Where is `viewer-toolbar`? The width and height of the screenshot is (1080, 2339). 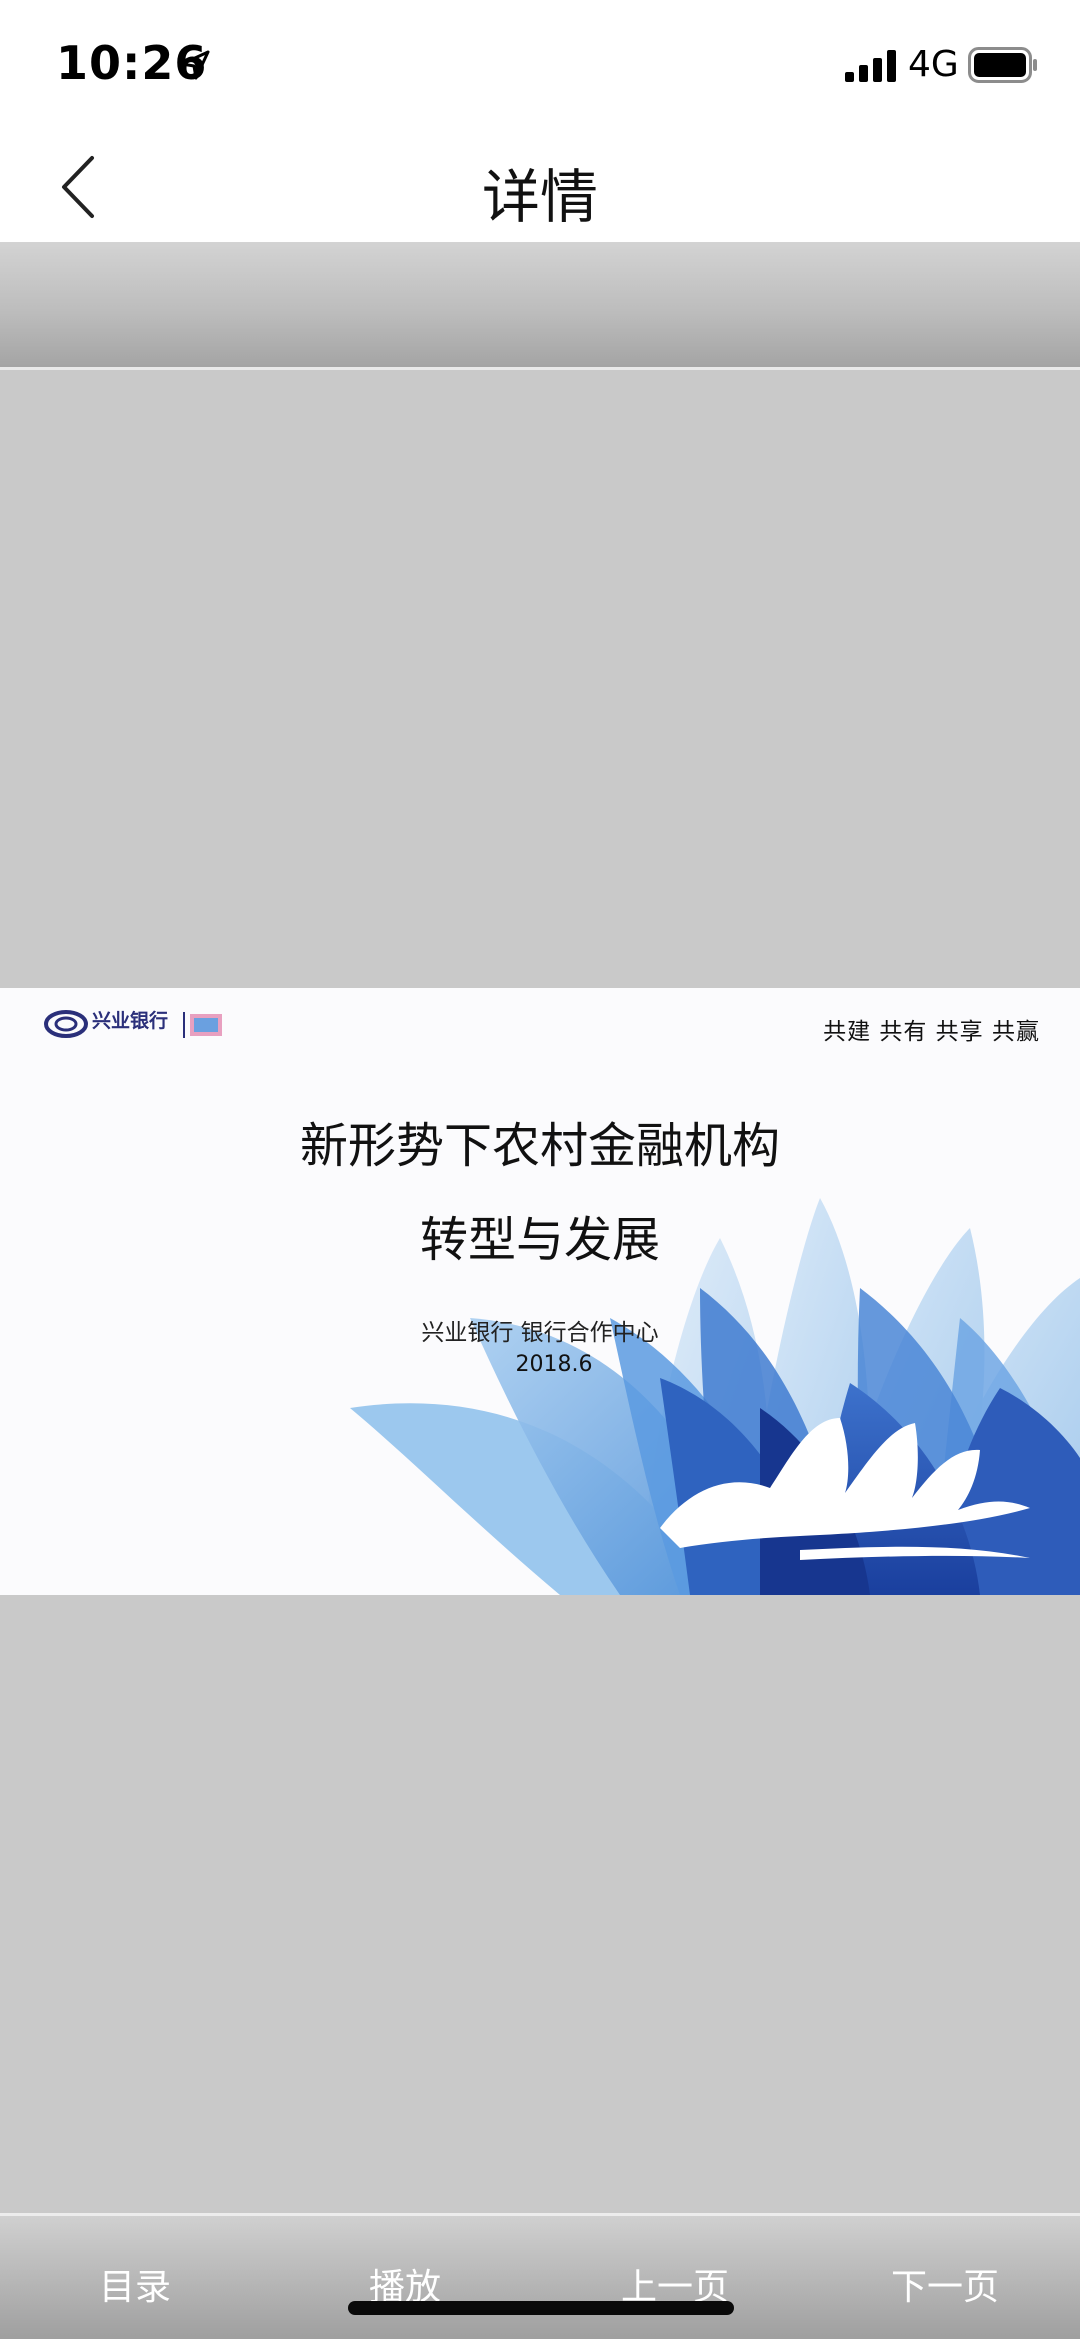
viewer-toolbar is located at coordinates (540, 306).